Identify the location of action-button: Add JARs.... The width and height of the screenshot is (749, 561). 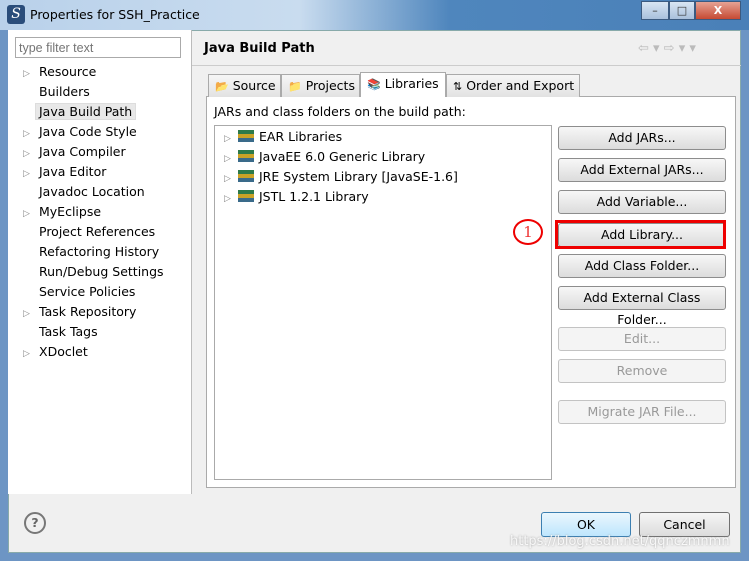
(642, 138).